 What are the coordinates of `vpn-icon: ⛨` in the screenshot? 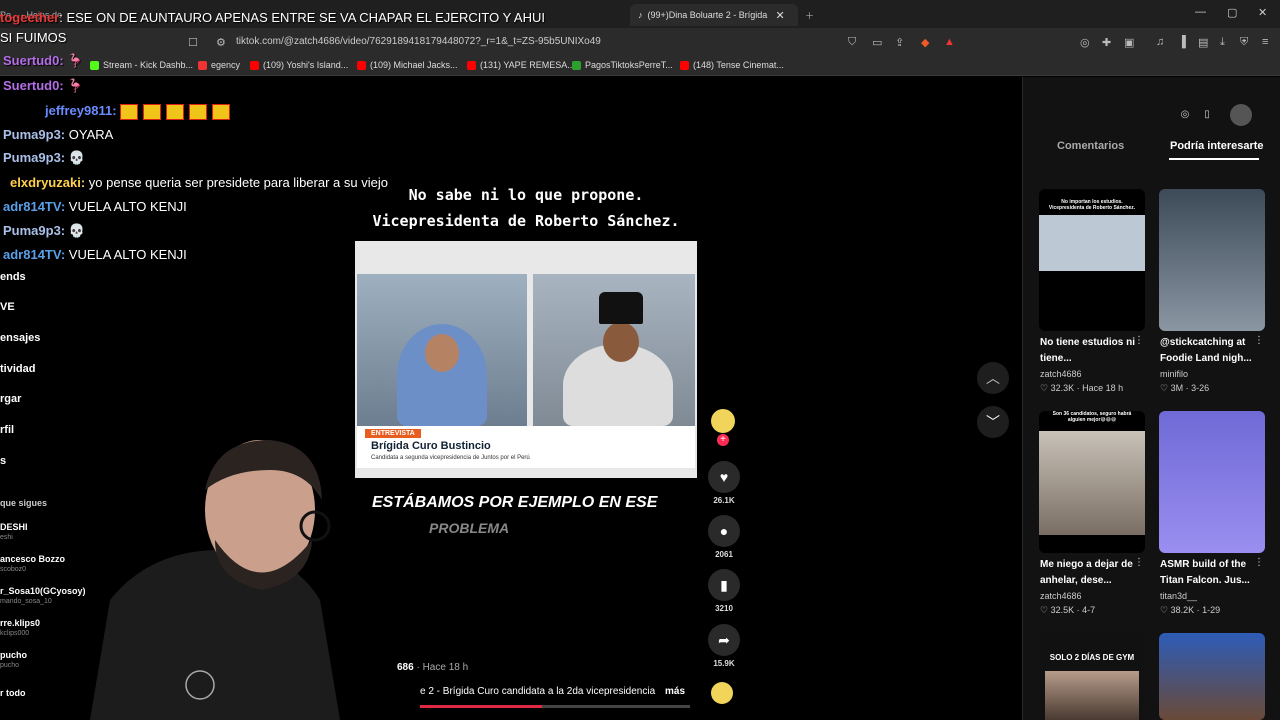 It's located at (1244, 42).